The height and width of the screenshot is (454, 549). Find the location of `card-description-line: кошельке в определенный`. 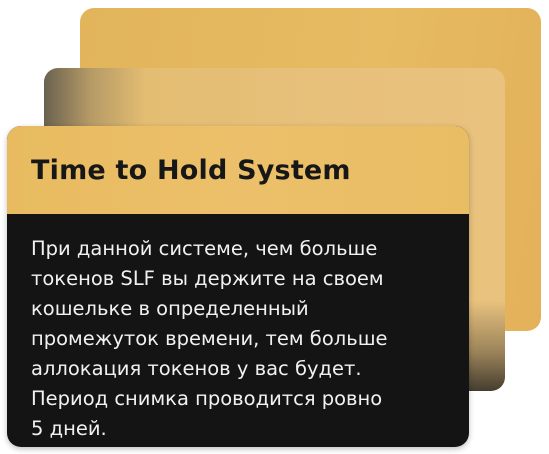

card-description-line: кошельке в определенный is located at coordinates (170, 308).